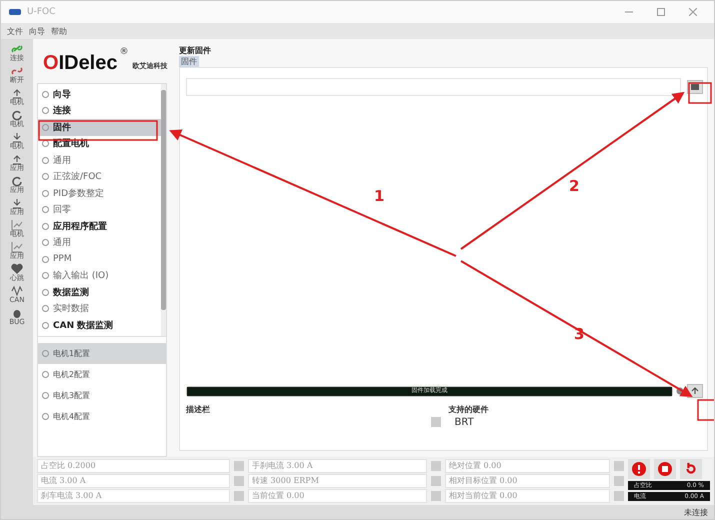 The width and height of the screenshot is (715, 520). I want to click on readout-field: 占空比 0.2000, so click(133, 466).